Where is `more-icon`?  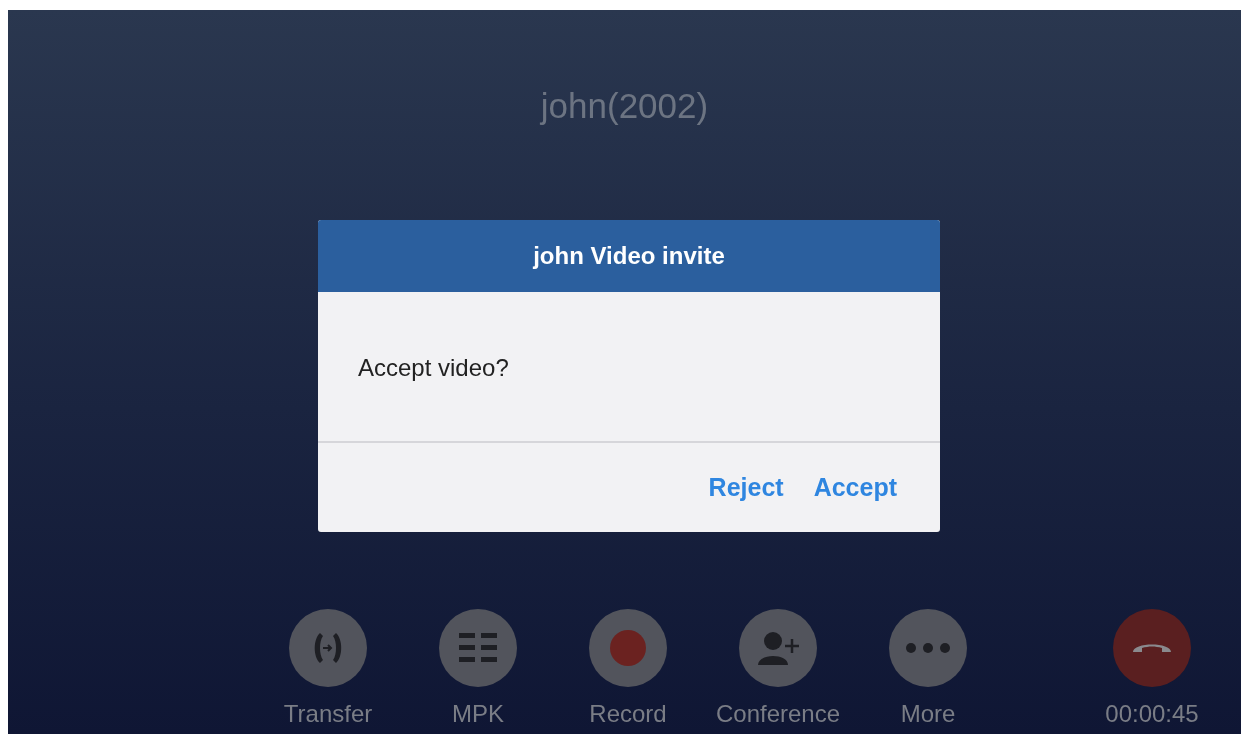
more-icon is located at coordinates (928, 648).